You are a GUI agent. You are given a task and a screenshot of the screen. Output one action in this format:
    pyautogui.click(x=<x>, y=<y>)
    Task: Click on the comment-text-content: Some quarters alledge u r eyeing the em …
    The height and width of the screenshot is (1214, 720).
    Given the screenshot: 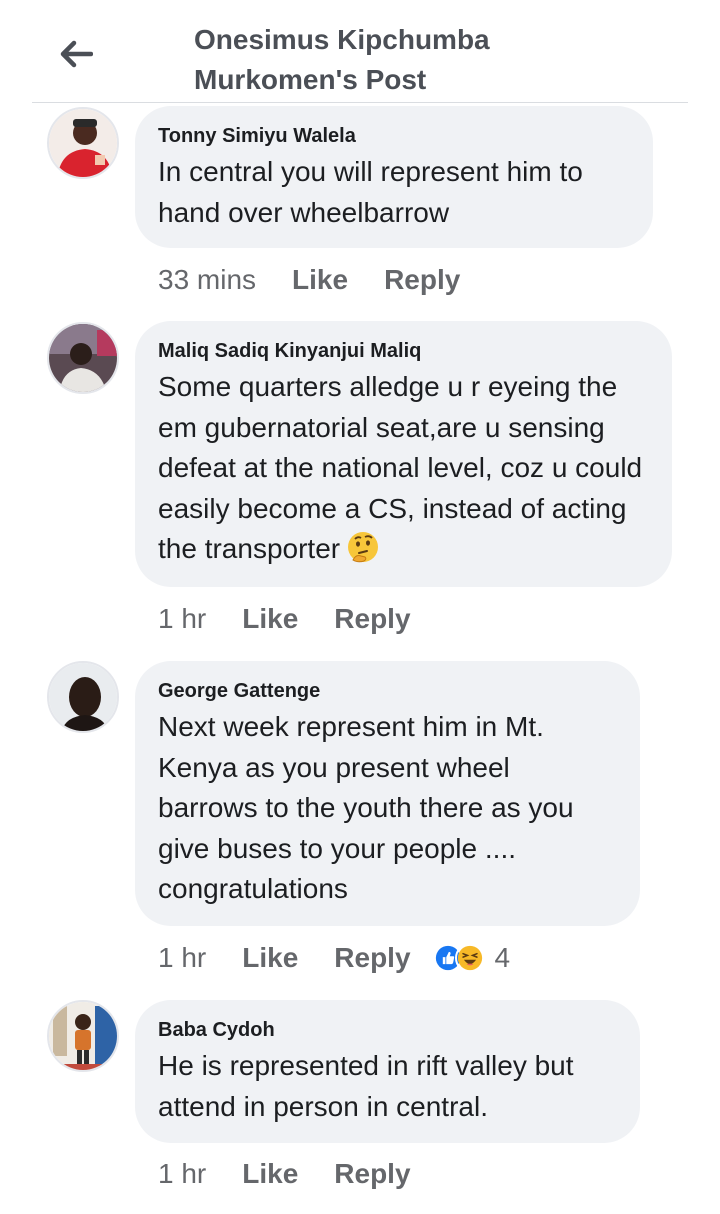 What is the action you would take?
    pyautogui.click(x=400, y=467)
    